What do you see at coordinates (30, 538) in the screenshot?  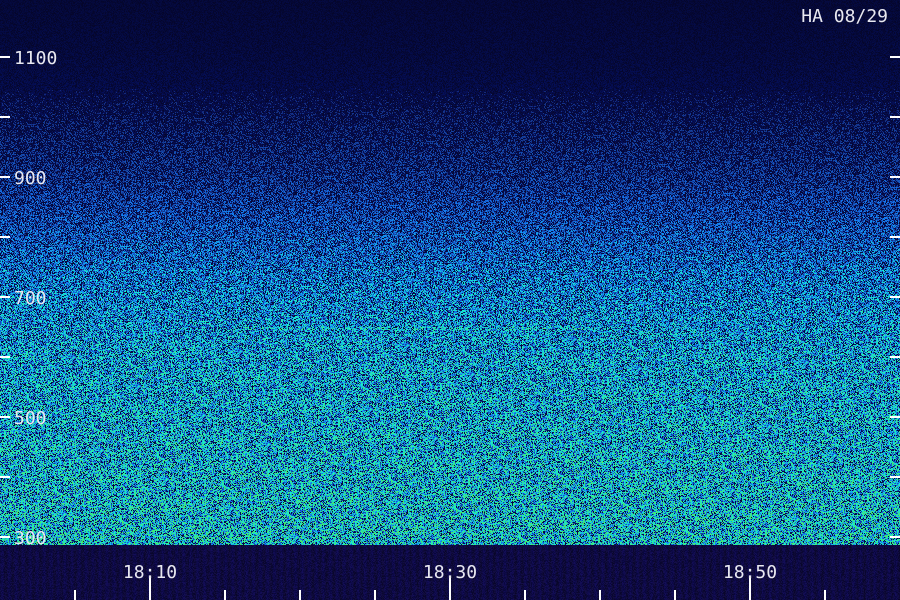 I see `y-tick-label-300: 300` at bounding box center [30, 538].